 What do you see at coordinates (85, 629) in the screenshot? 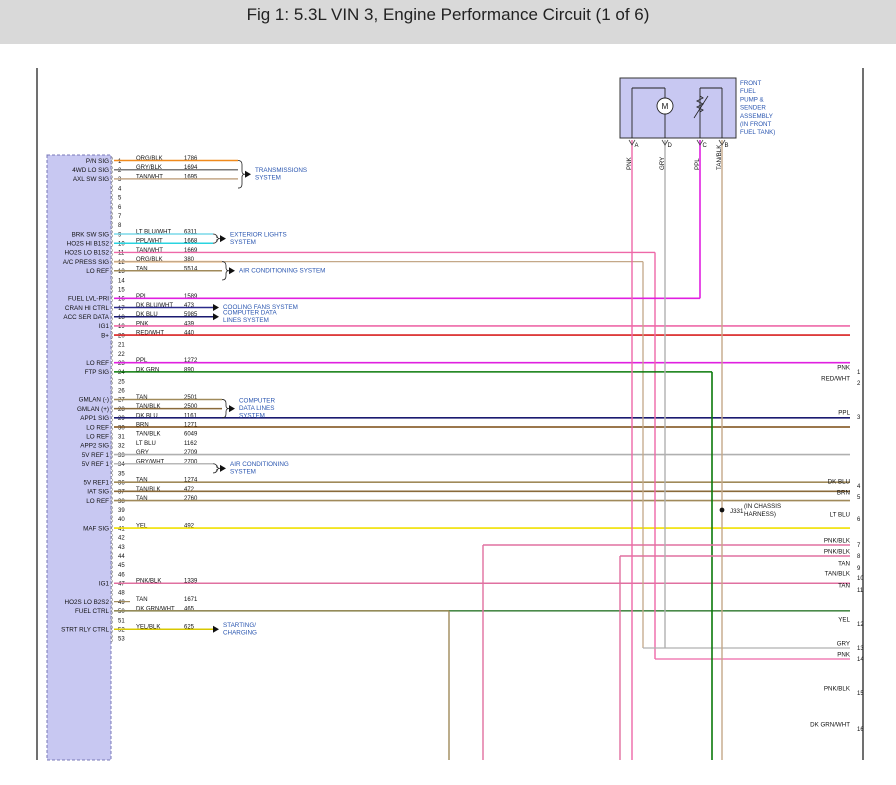
I see `pin-label: STRT RLY CTRL` at bounding box center [85, 629].